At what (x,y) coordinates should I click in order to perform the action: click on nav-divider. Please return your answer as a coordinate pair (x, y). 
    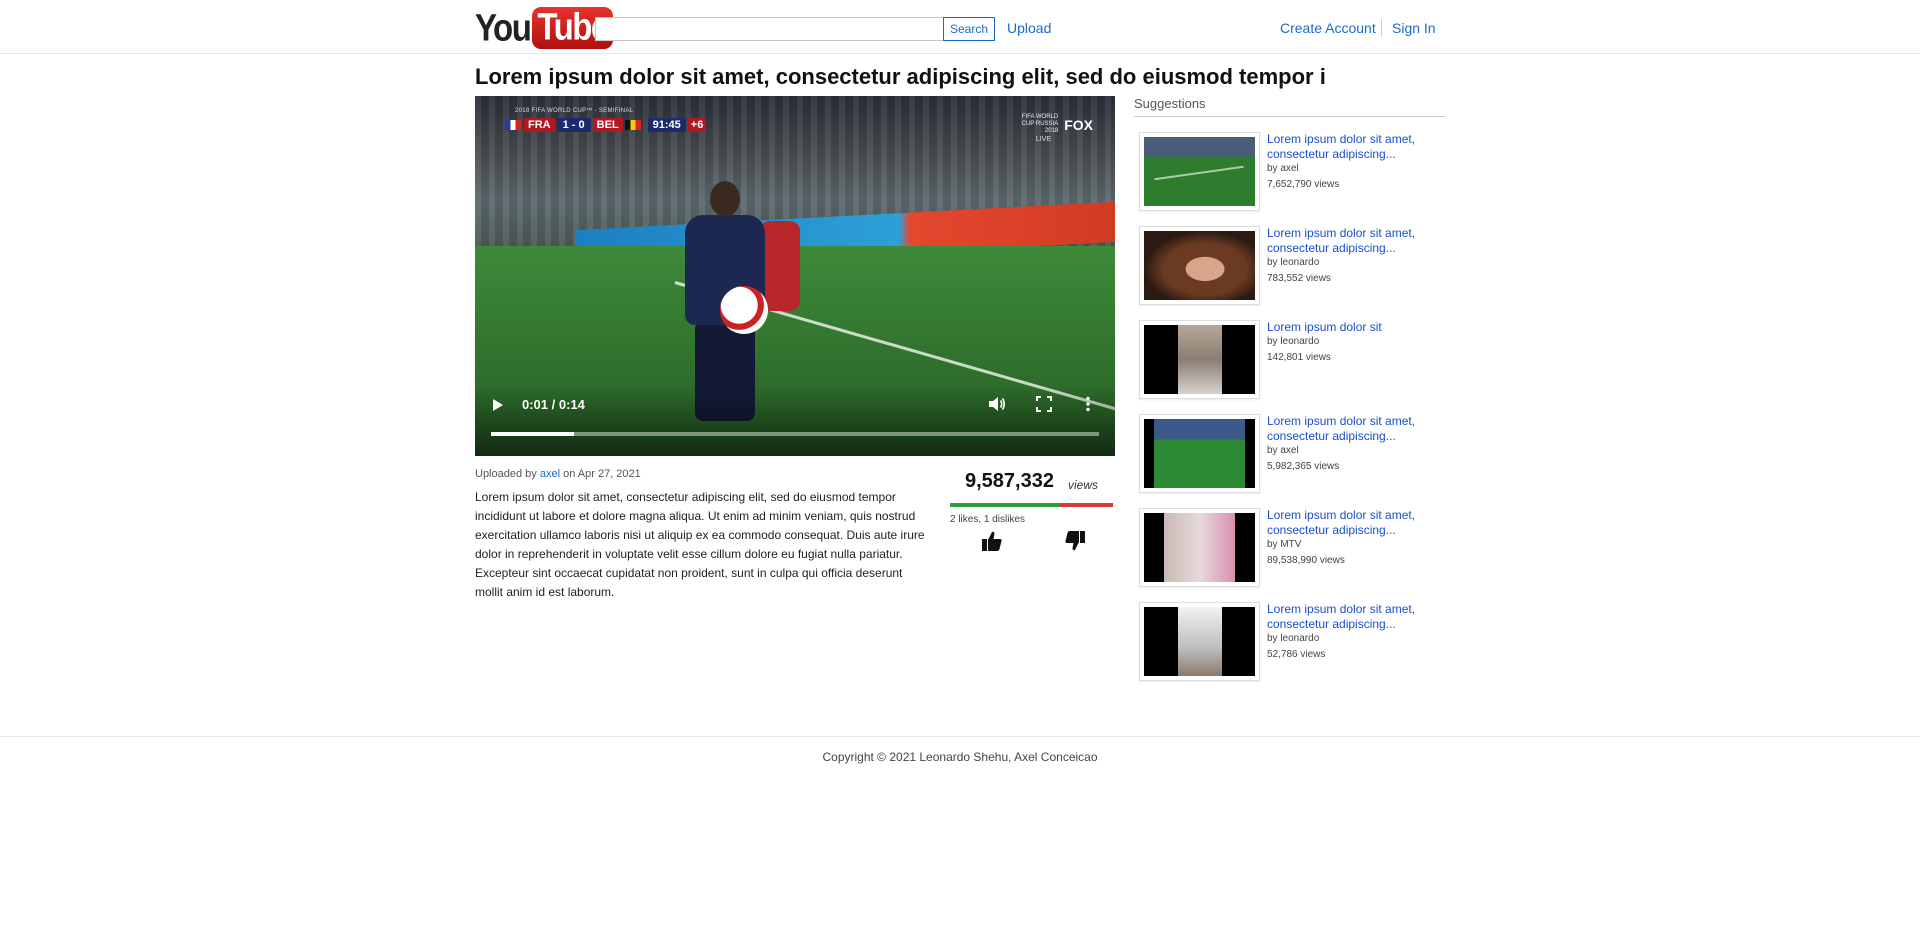
    Looking at the image, I should click on (1381, 27).